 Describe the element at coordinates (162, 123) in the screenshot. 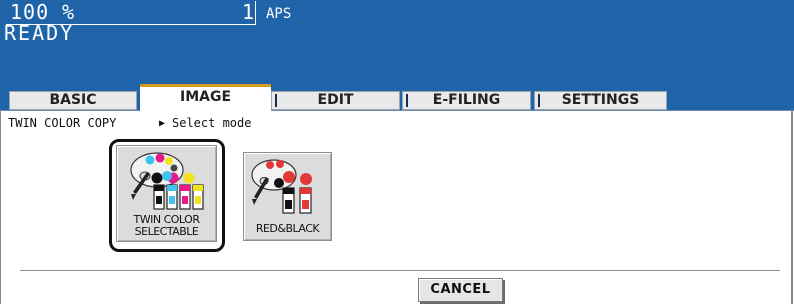

I see `breadcrumb-arrow-icon: ▶` at that location.